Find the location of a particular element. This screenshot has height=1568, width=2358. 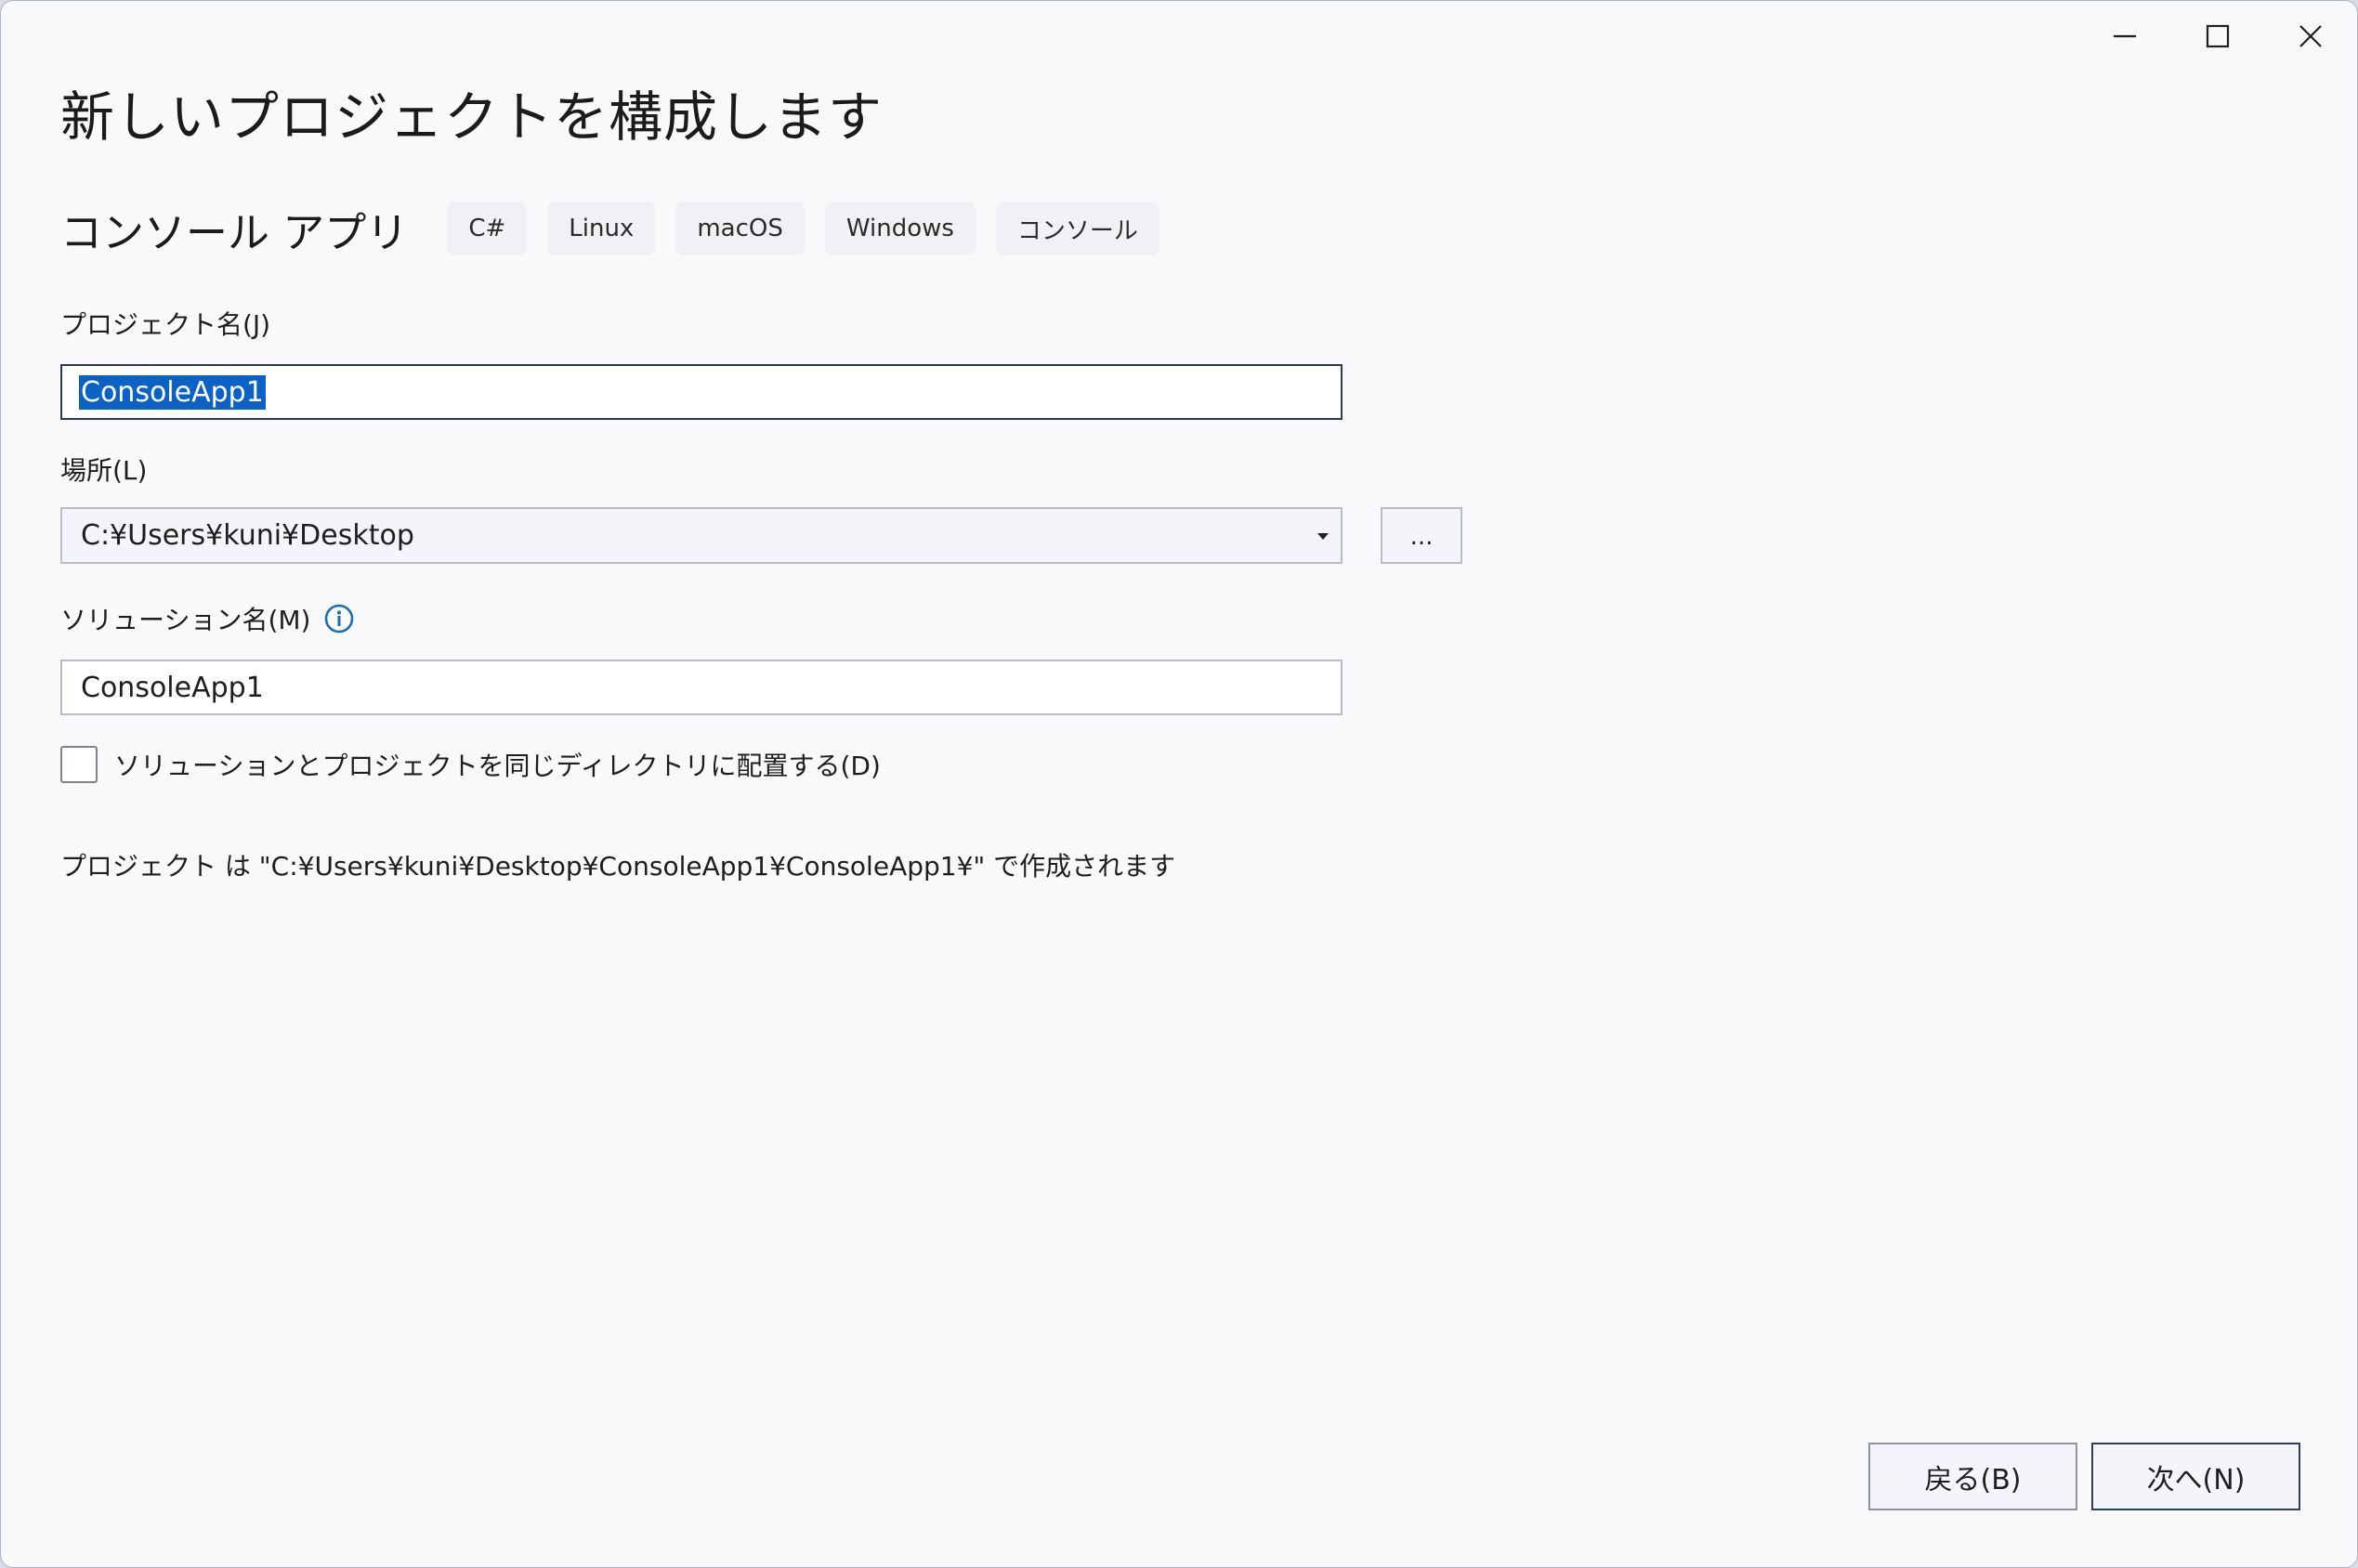

location-label: 場所(L) is located at coordinates (104, 470).